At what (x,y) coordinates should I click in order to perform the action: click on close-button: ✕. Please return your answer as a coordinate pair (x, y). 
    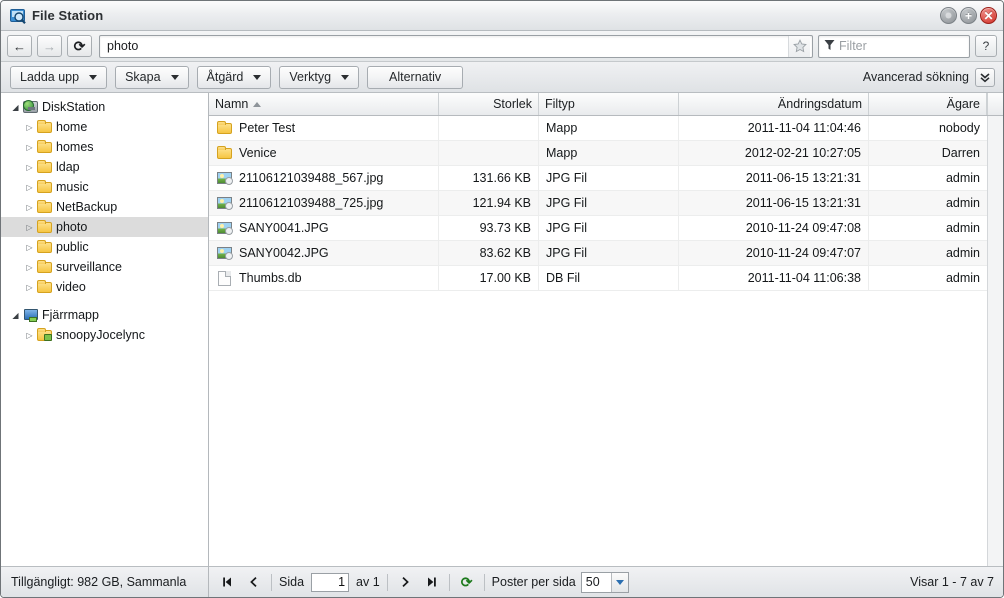
    Looking at the image, I should click on (988, 15).